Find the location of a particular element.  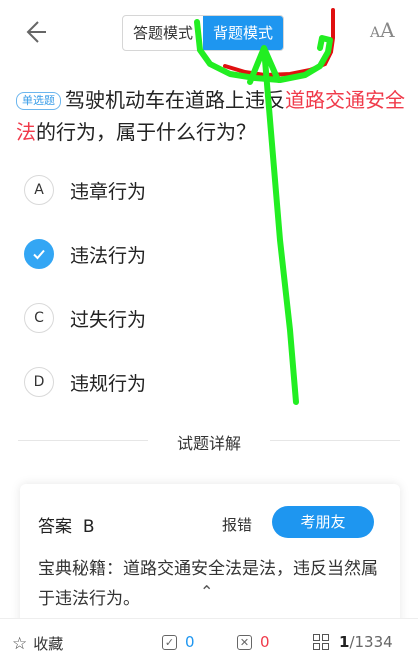

question-text: 单选题 驾驶机动车在道路上违反道路交通安全法的行为，属于什么行为？ is located at coordinates (211, 116).